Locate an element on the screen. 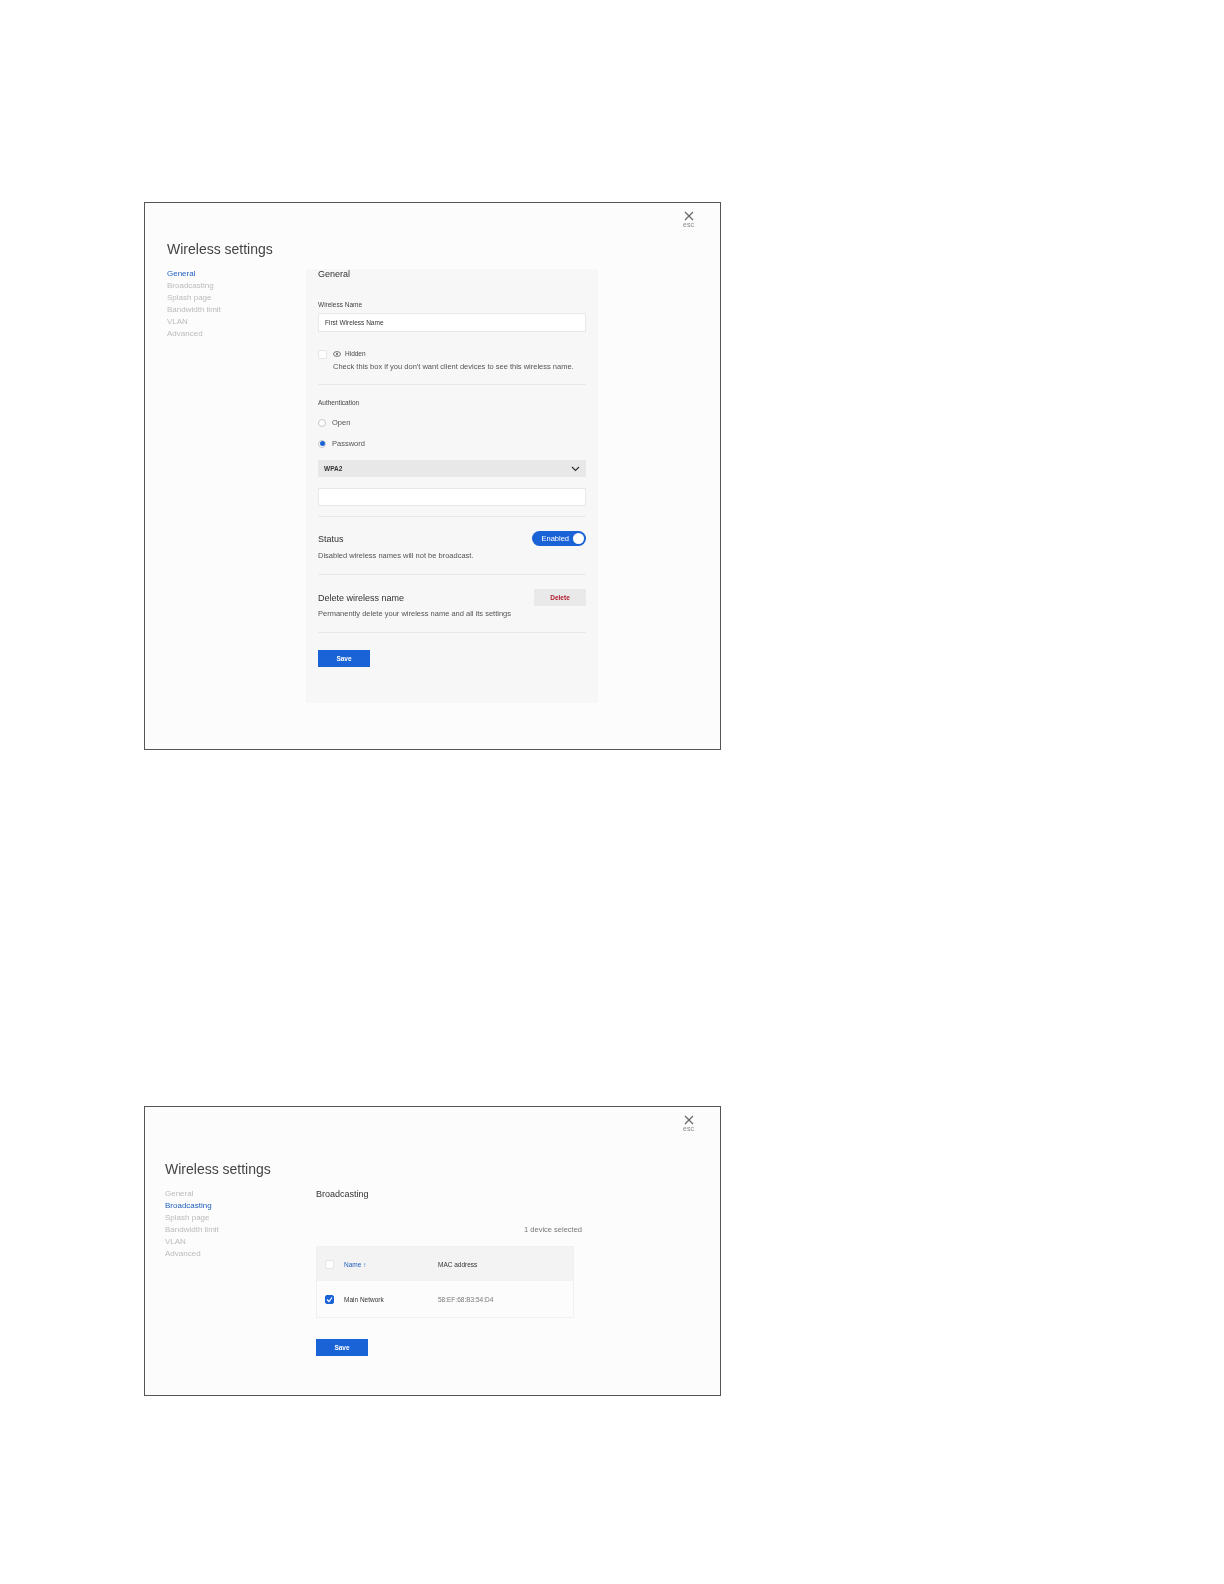 The image size is (1224, 1584). checkbox is located at coordinates (329, 1299).